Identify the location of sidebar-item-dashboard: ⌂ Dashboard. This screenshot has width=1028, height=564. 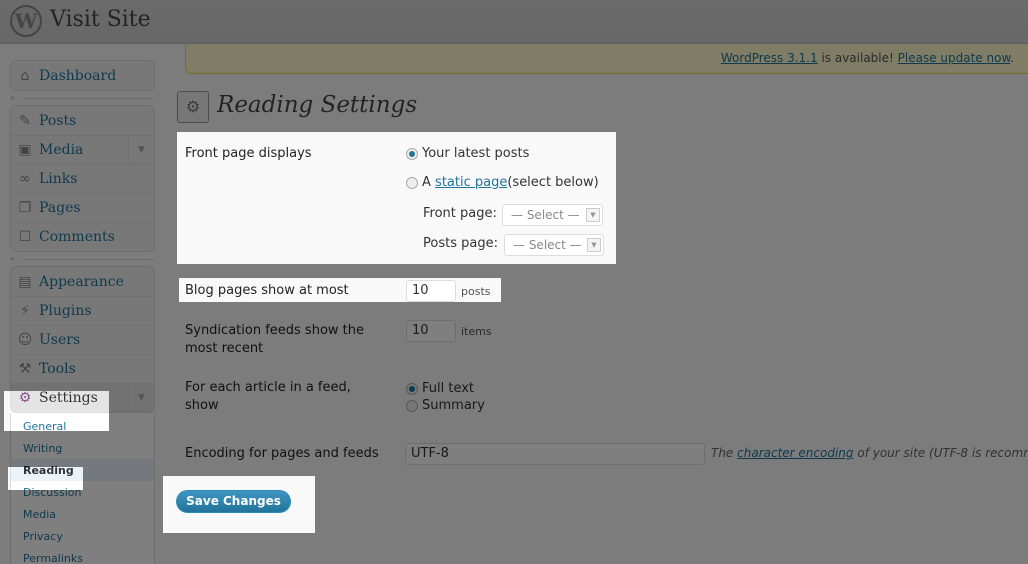
(82, 75).